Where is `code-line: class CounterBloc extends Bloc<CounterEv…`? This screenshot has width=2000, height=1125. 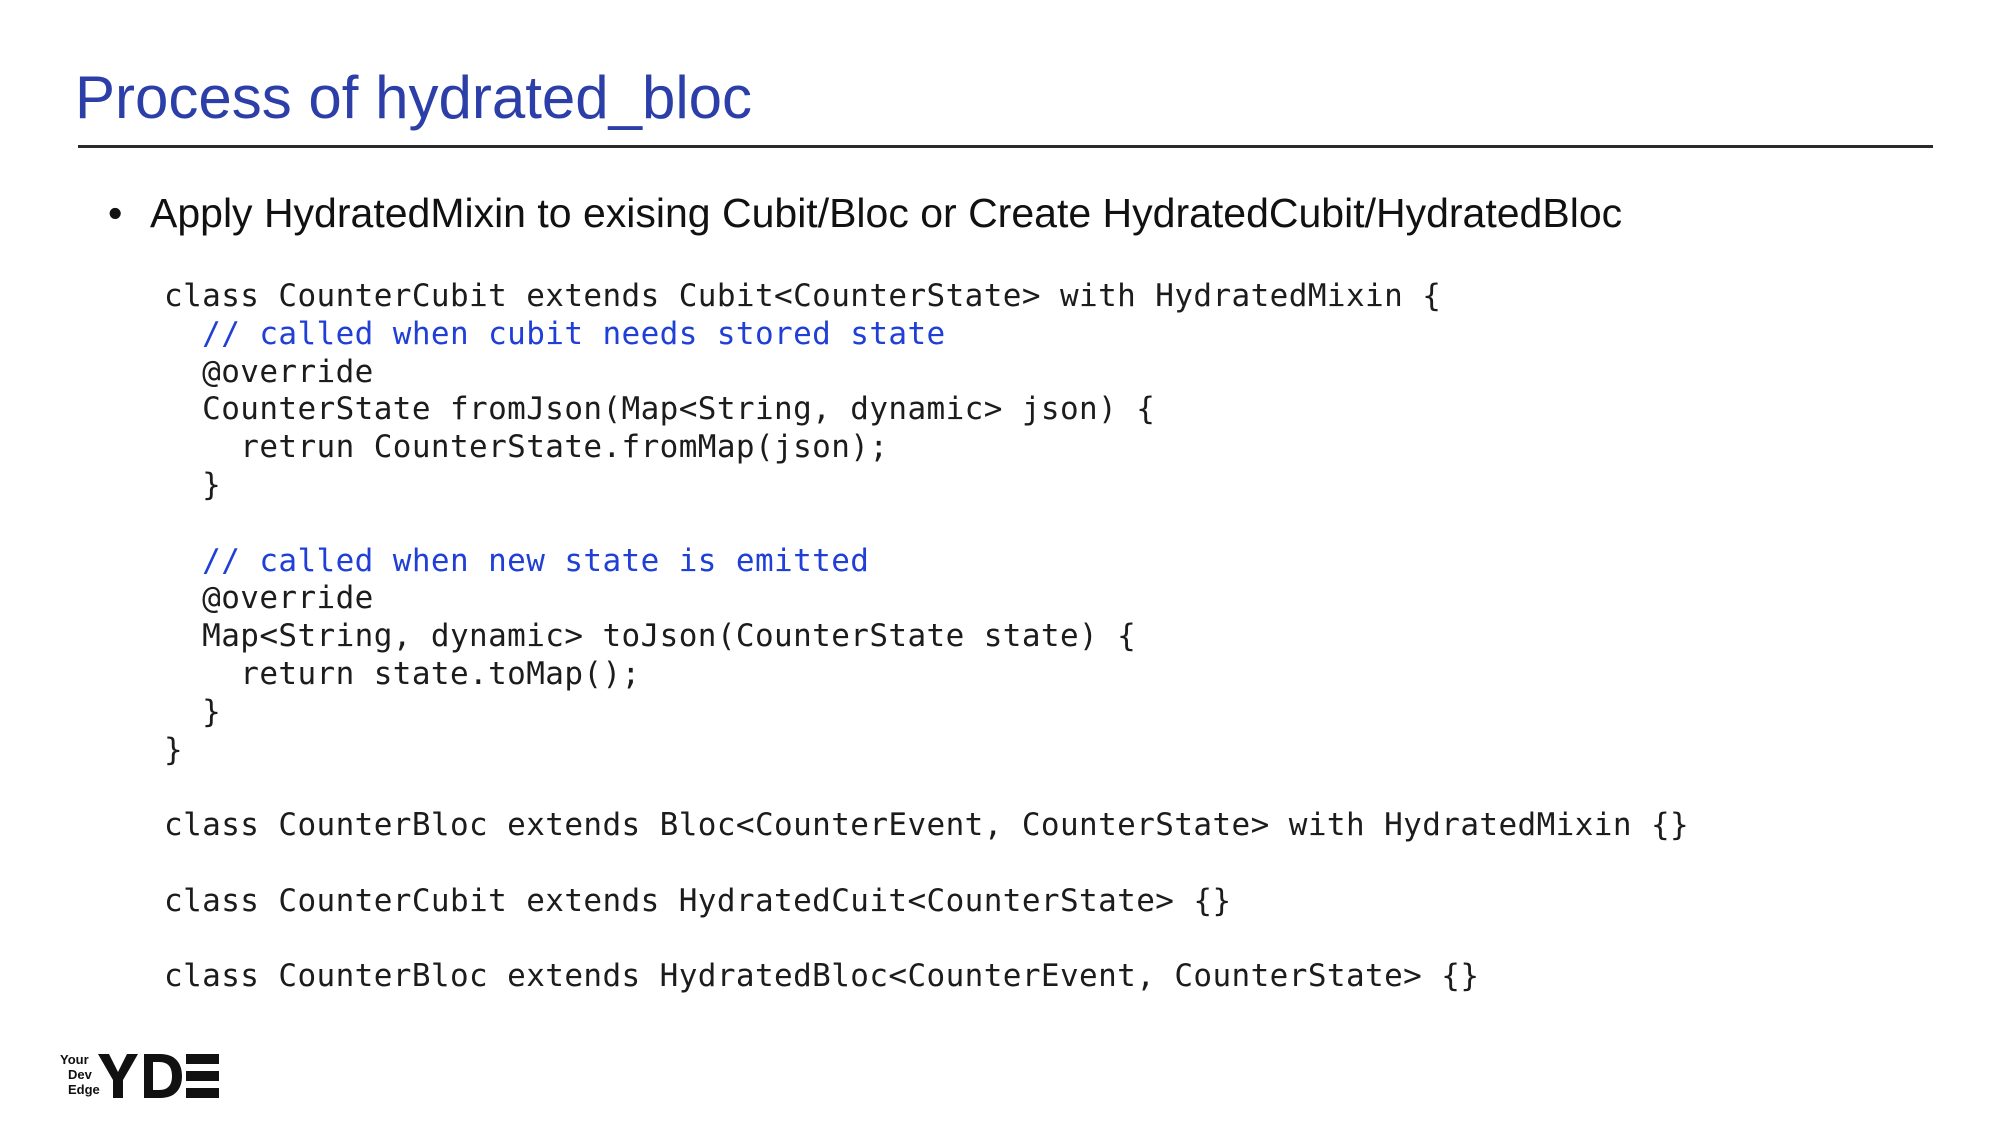
code-line: class CounterBloc extends Bloc<CounterEv… is located at coordinates (927, 825).